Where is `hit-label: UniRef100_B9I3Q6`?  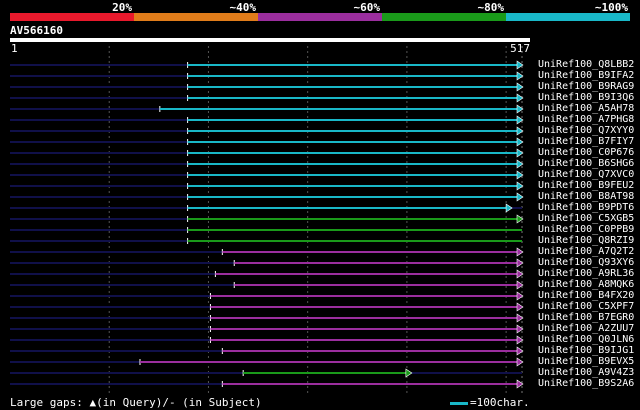 hit-label: UniRef100_B9I3Q6 is located at coordinates (586, 97).